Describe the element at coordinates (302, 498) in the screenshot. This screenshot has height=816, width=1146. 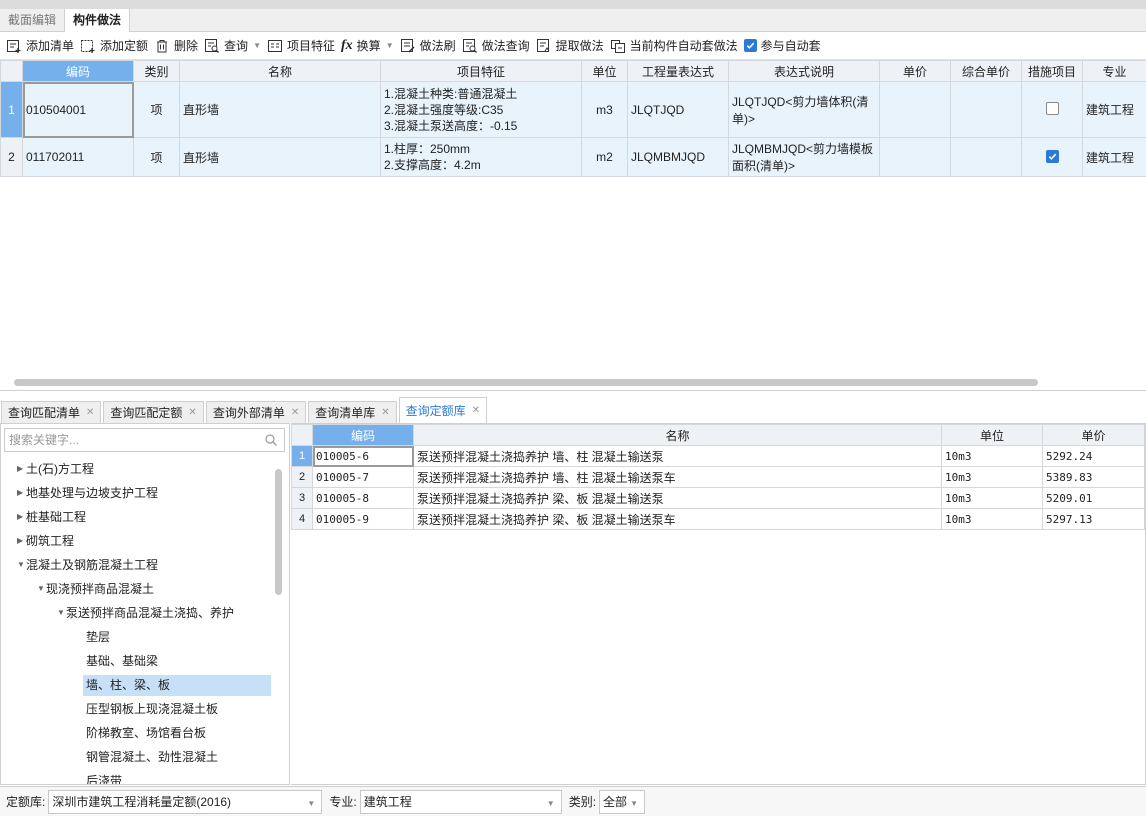
I see `row-number: 3` at that location.